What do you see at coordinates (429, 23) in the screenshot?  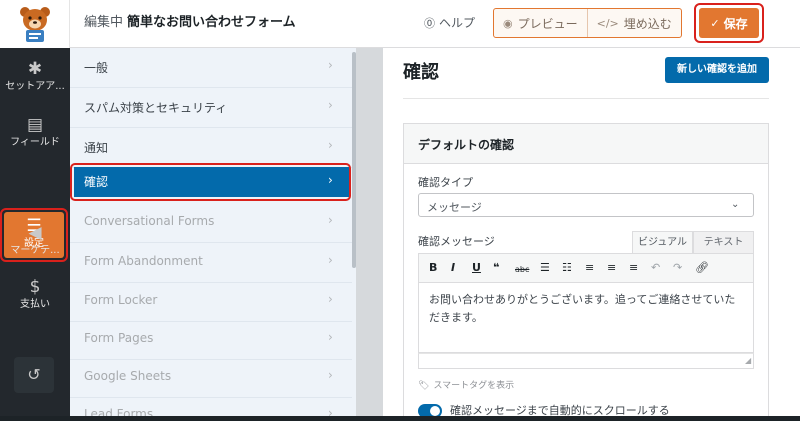 I see `question-circle-icon: ⓪` at bounding box center [429, 23].